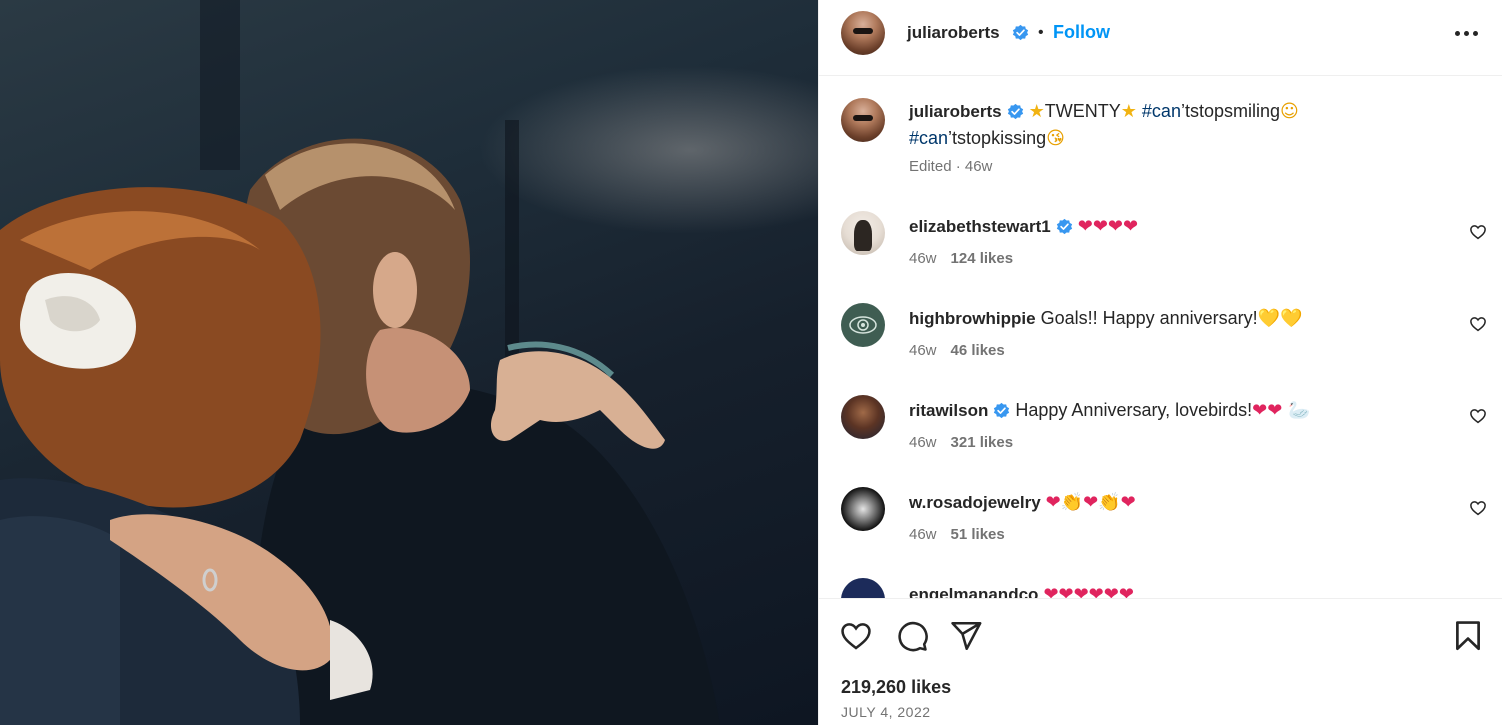  What do you see at coordinates (1134, 410) in the screenshot?
I see `comment-text: Happy Anniversary, lovebirds!` at bounding box center [1134, 410].